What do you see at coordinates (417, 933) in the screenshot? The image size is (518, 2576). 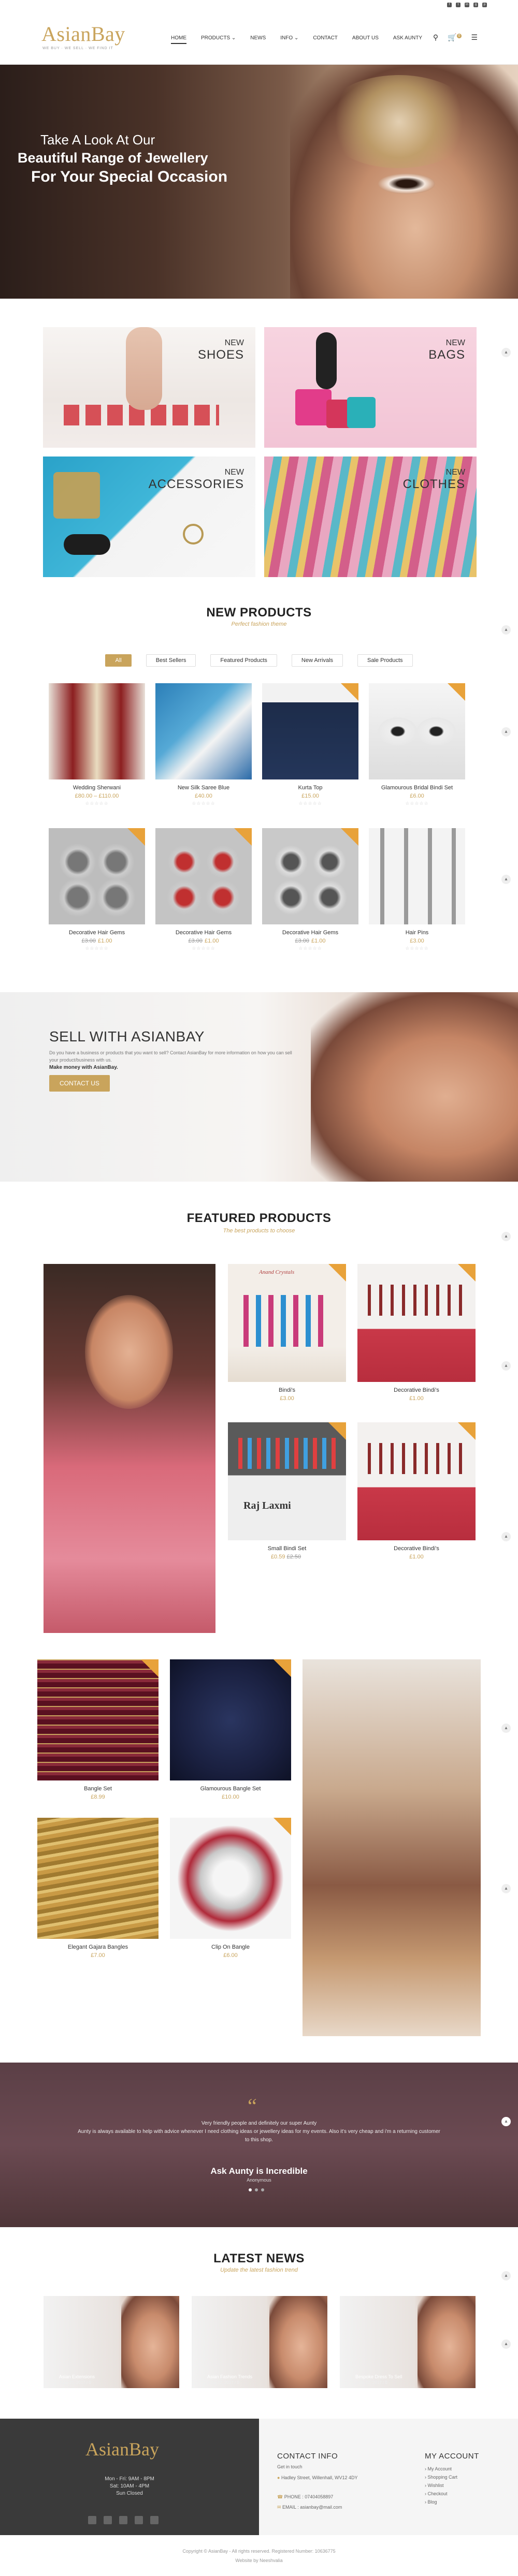 I see `product-name: Hair Pins` at bounding box center [417, 933].